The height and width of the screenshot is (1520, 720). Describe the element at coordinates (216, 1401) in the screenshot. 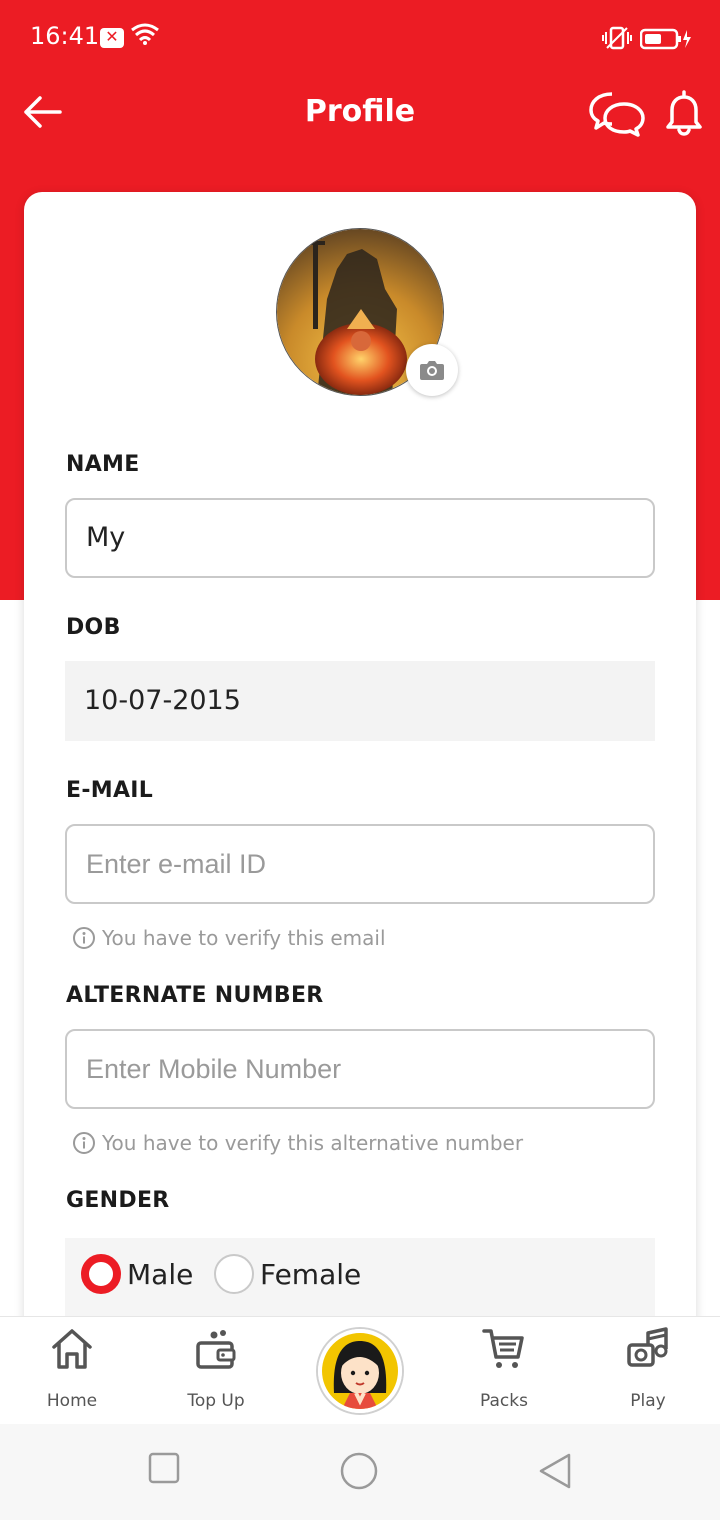

I see `nav-top-up-label: Top Up` at that location.